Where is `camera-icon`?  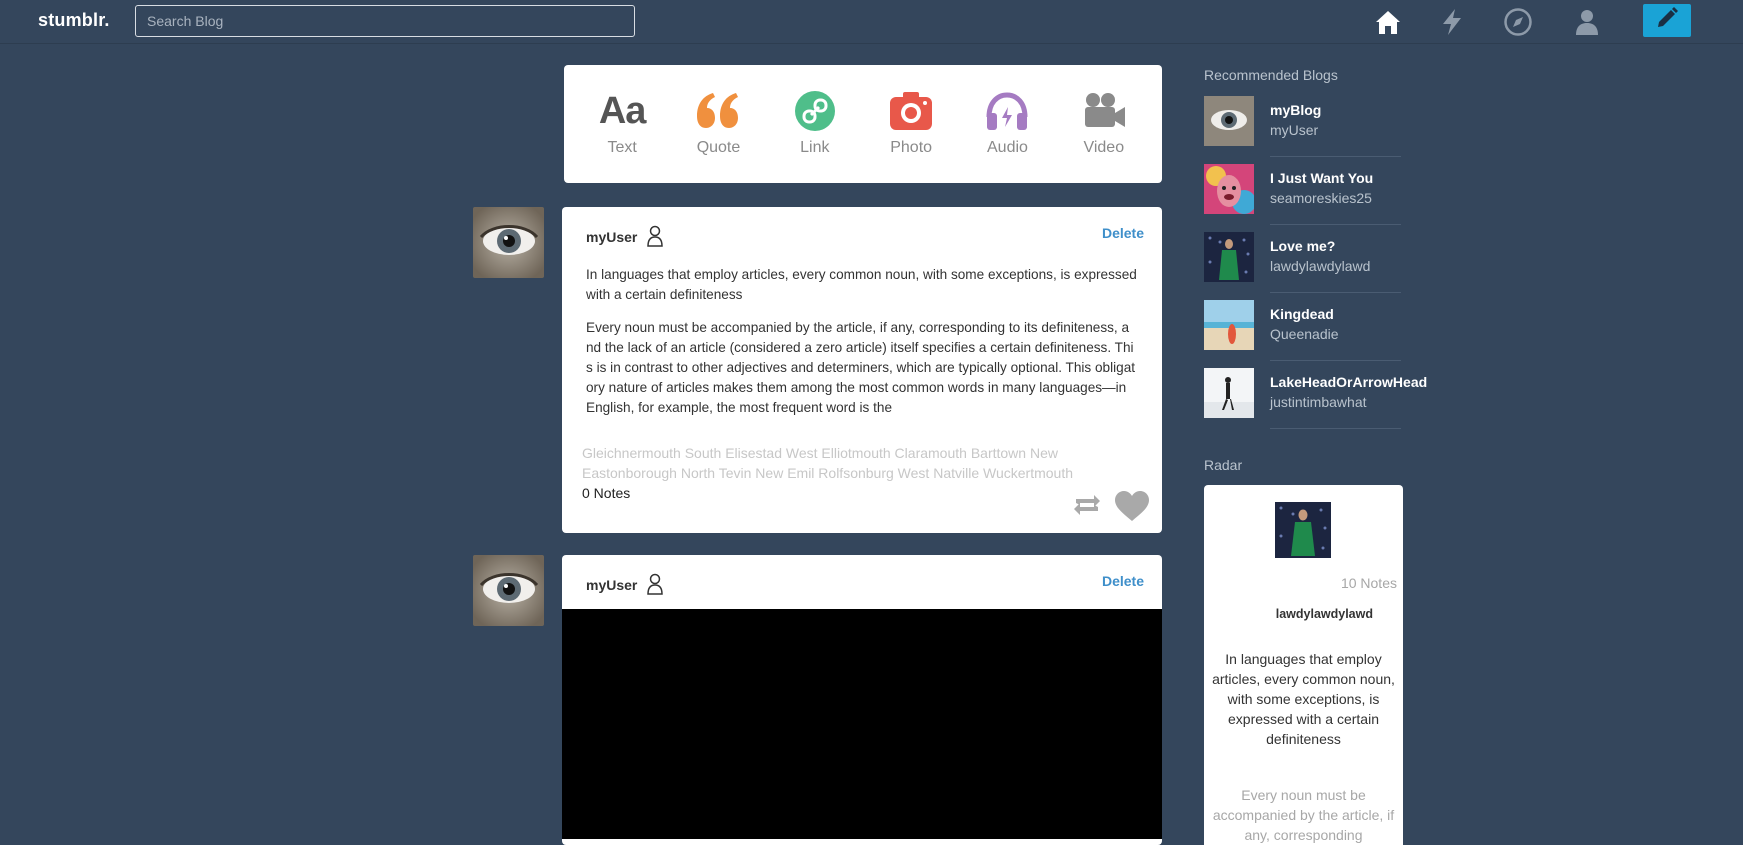
camera-icon is located at coordinates (911, 111).